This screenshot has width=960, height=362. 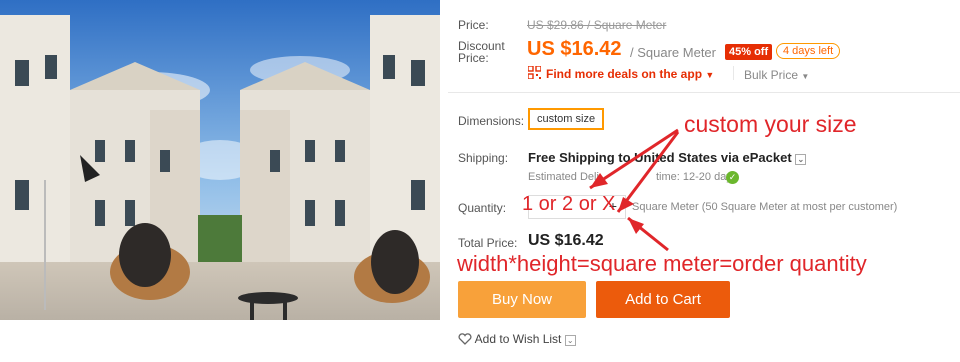 I want to click on annotation-formula: width*height=square meter=order quantity, so click(x=662, y=263).